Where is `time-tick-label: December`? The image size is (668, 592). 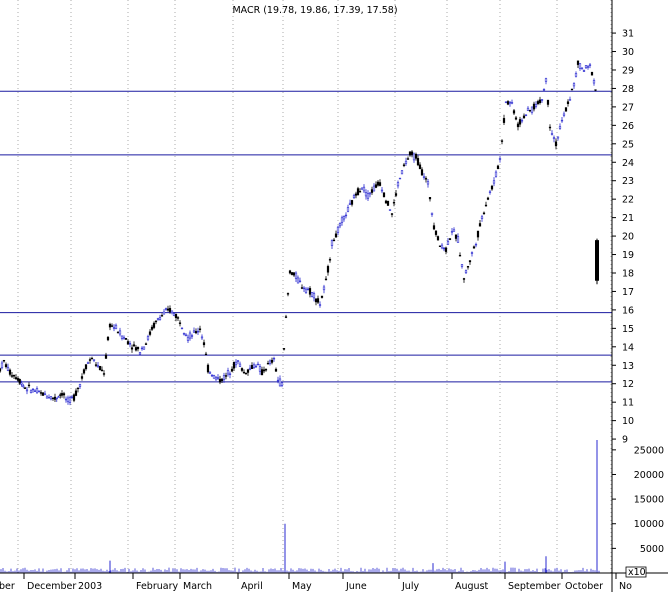 time-tick-label: December is located at coordinates (51, 586).